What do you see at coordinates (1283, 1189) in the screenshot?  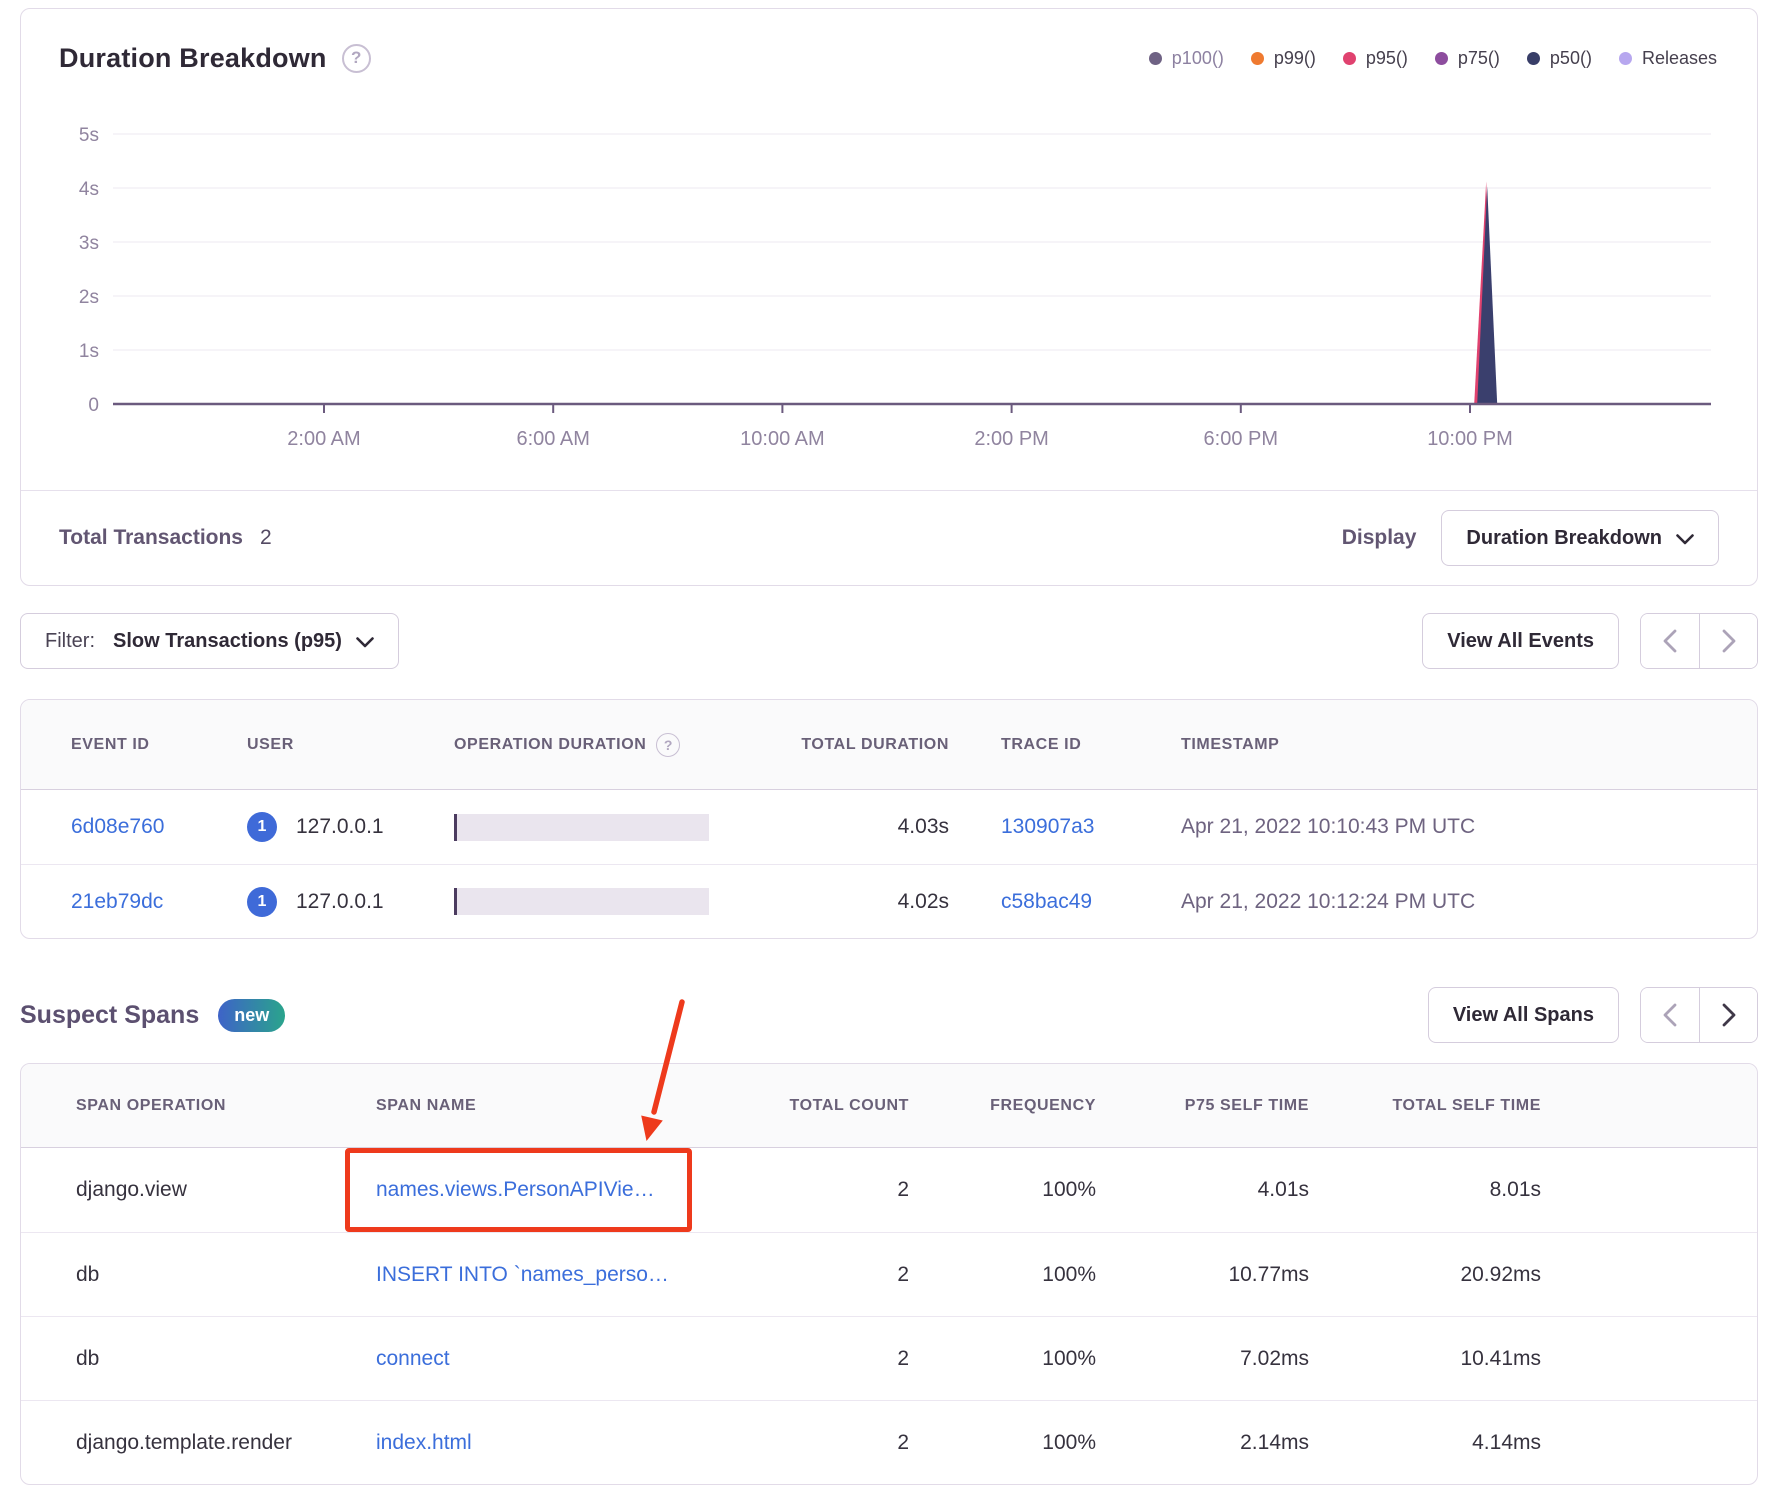 I see `p75-self-time-cell: 4.01s` at bounding box center [1283, 1189].